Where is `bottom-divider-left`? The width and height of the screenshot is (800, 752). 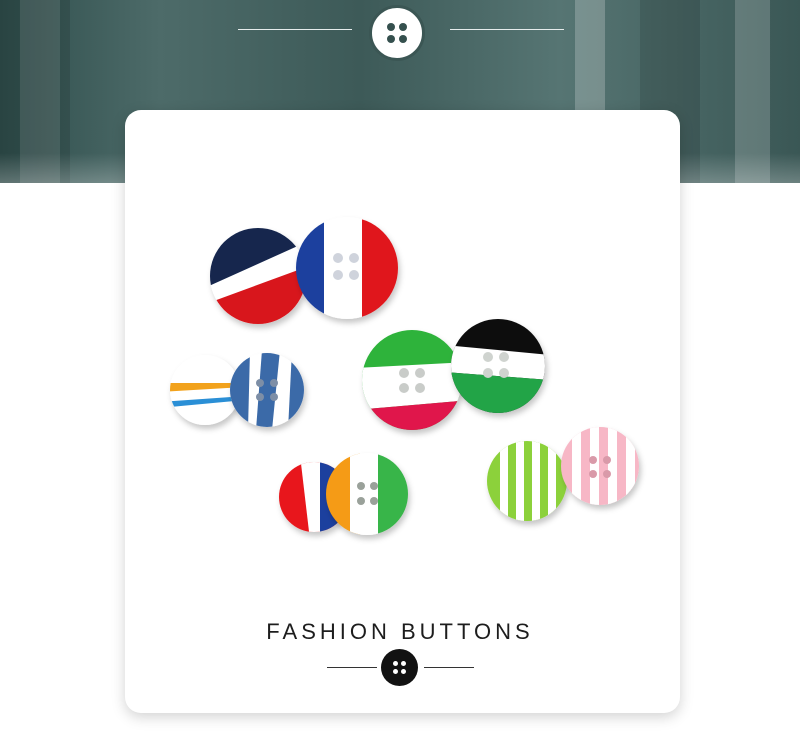
bottom-divider-left is located at coordinates (352, 667).